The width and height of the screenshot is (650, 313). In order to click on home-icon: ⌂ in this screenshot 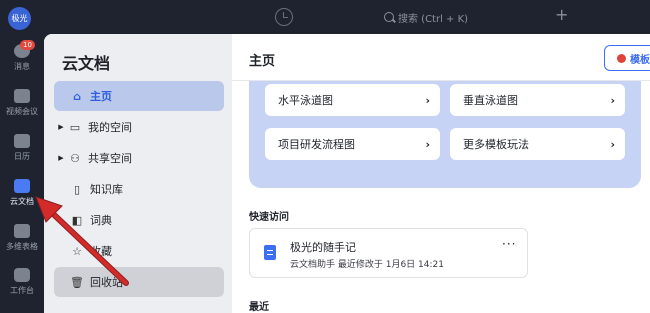, I will do `click(77, 96)`.